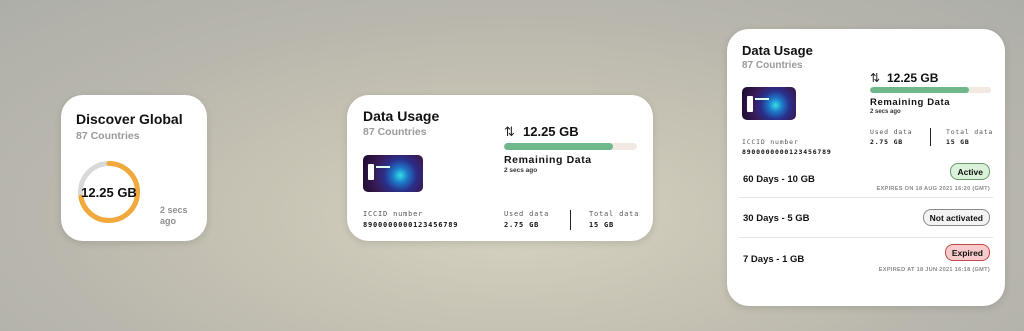 The width and height of the screenshot is (1024, 331). What do you see at coordinates (779, 179) in the screenshot?
I see `plan-name: 60 Days - 10 GB` at bounding box center [779, 179].